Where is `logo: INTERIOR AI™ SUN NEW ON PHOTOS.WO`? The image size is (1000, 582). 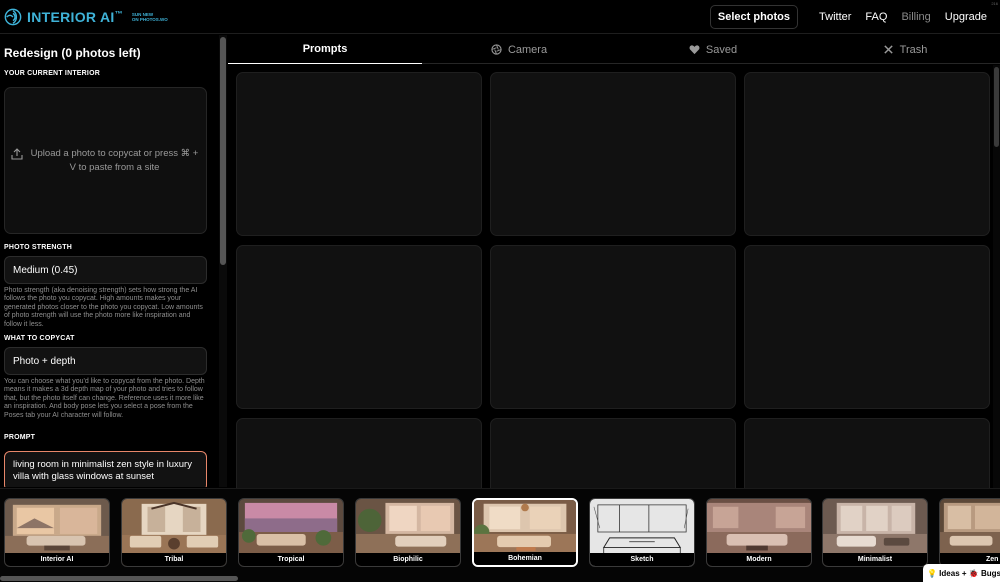
logo: INTERIOR AI™ SUN NEW ON PHOTOS.WO is located at coordinates (86, 17).